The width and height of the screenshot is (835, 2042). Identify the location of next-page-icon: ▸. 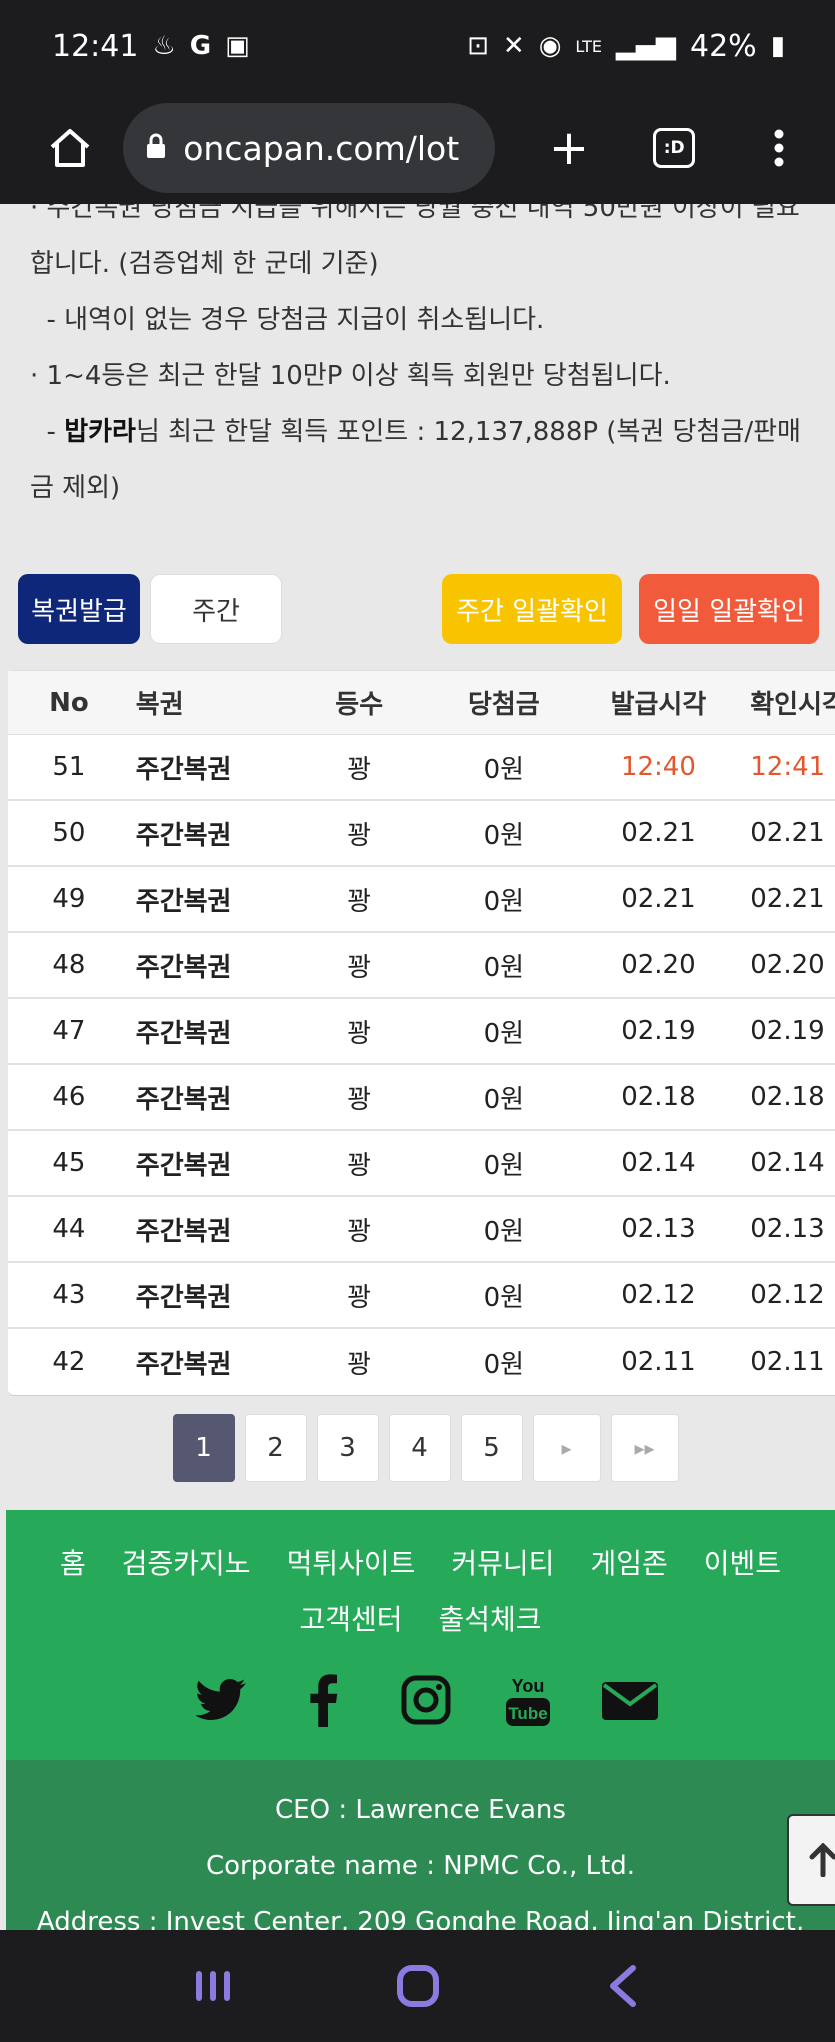
(566, 1448).